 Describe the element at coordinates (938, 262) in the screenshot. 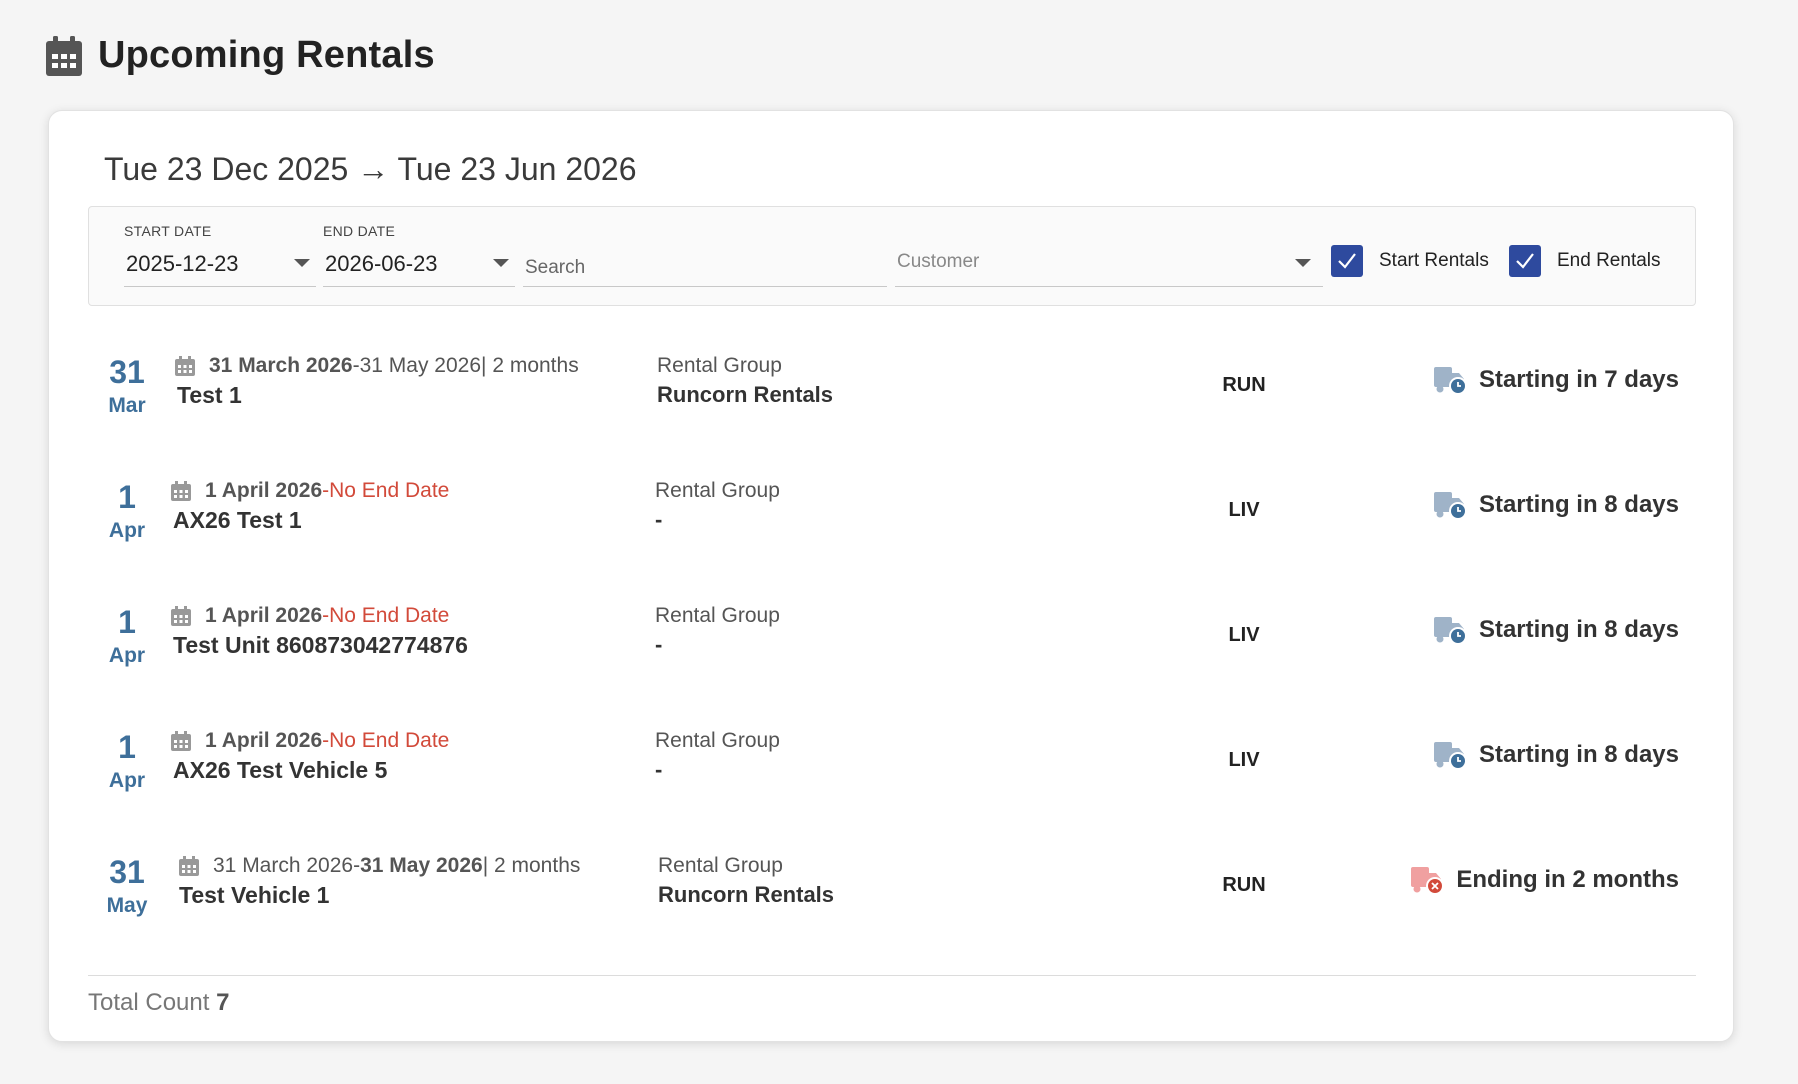

I see `customer-placeholder: Customer` at that location.